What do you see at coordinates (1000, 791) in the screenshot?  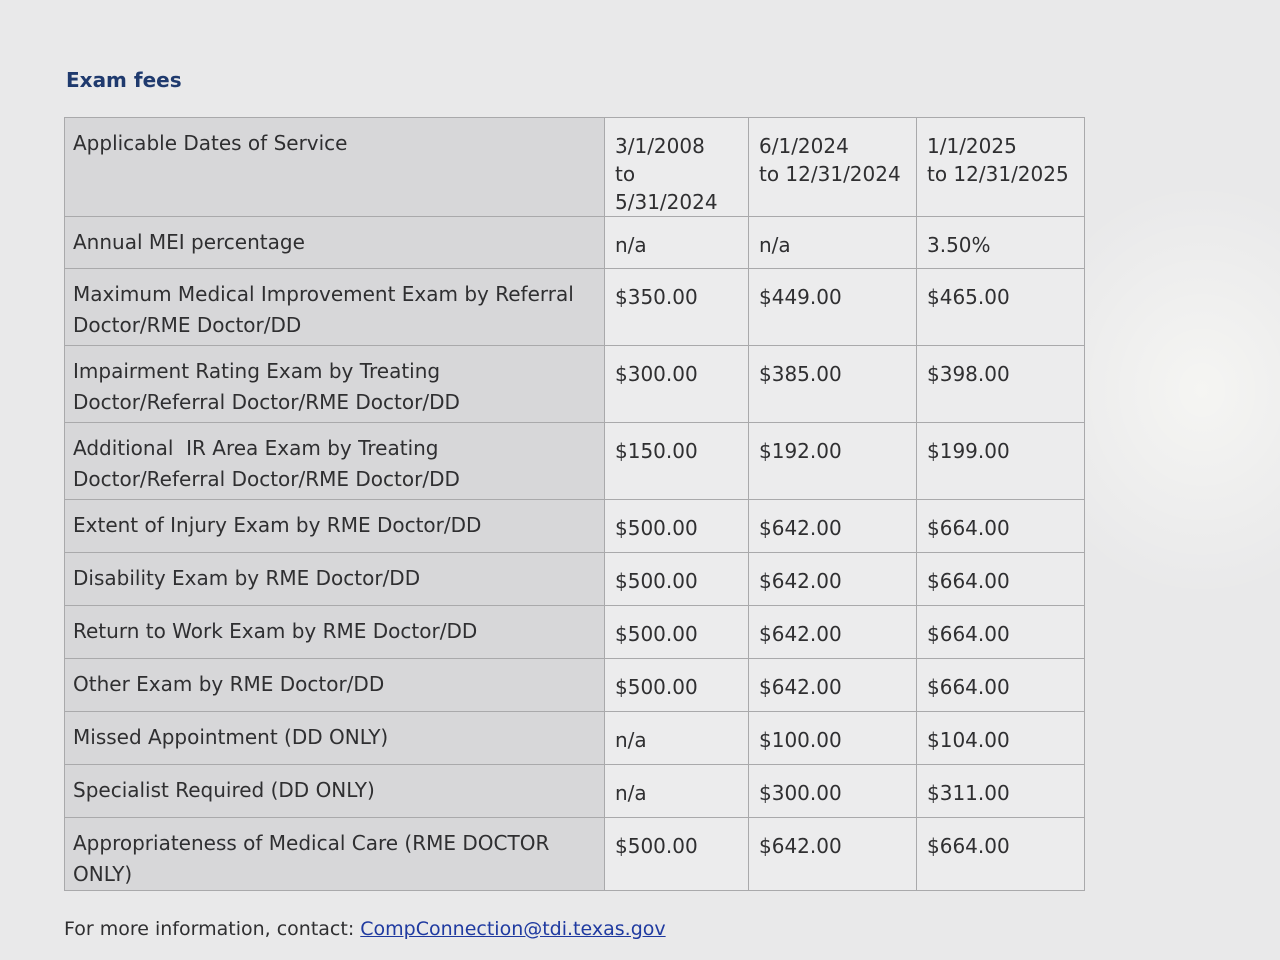 I see `fee-value: $311.00` at bounding box center [1000, 791].